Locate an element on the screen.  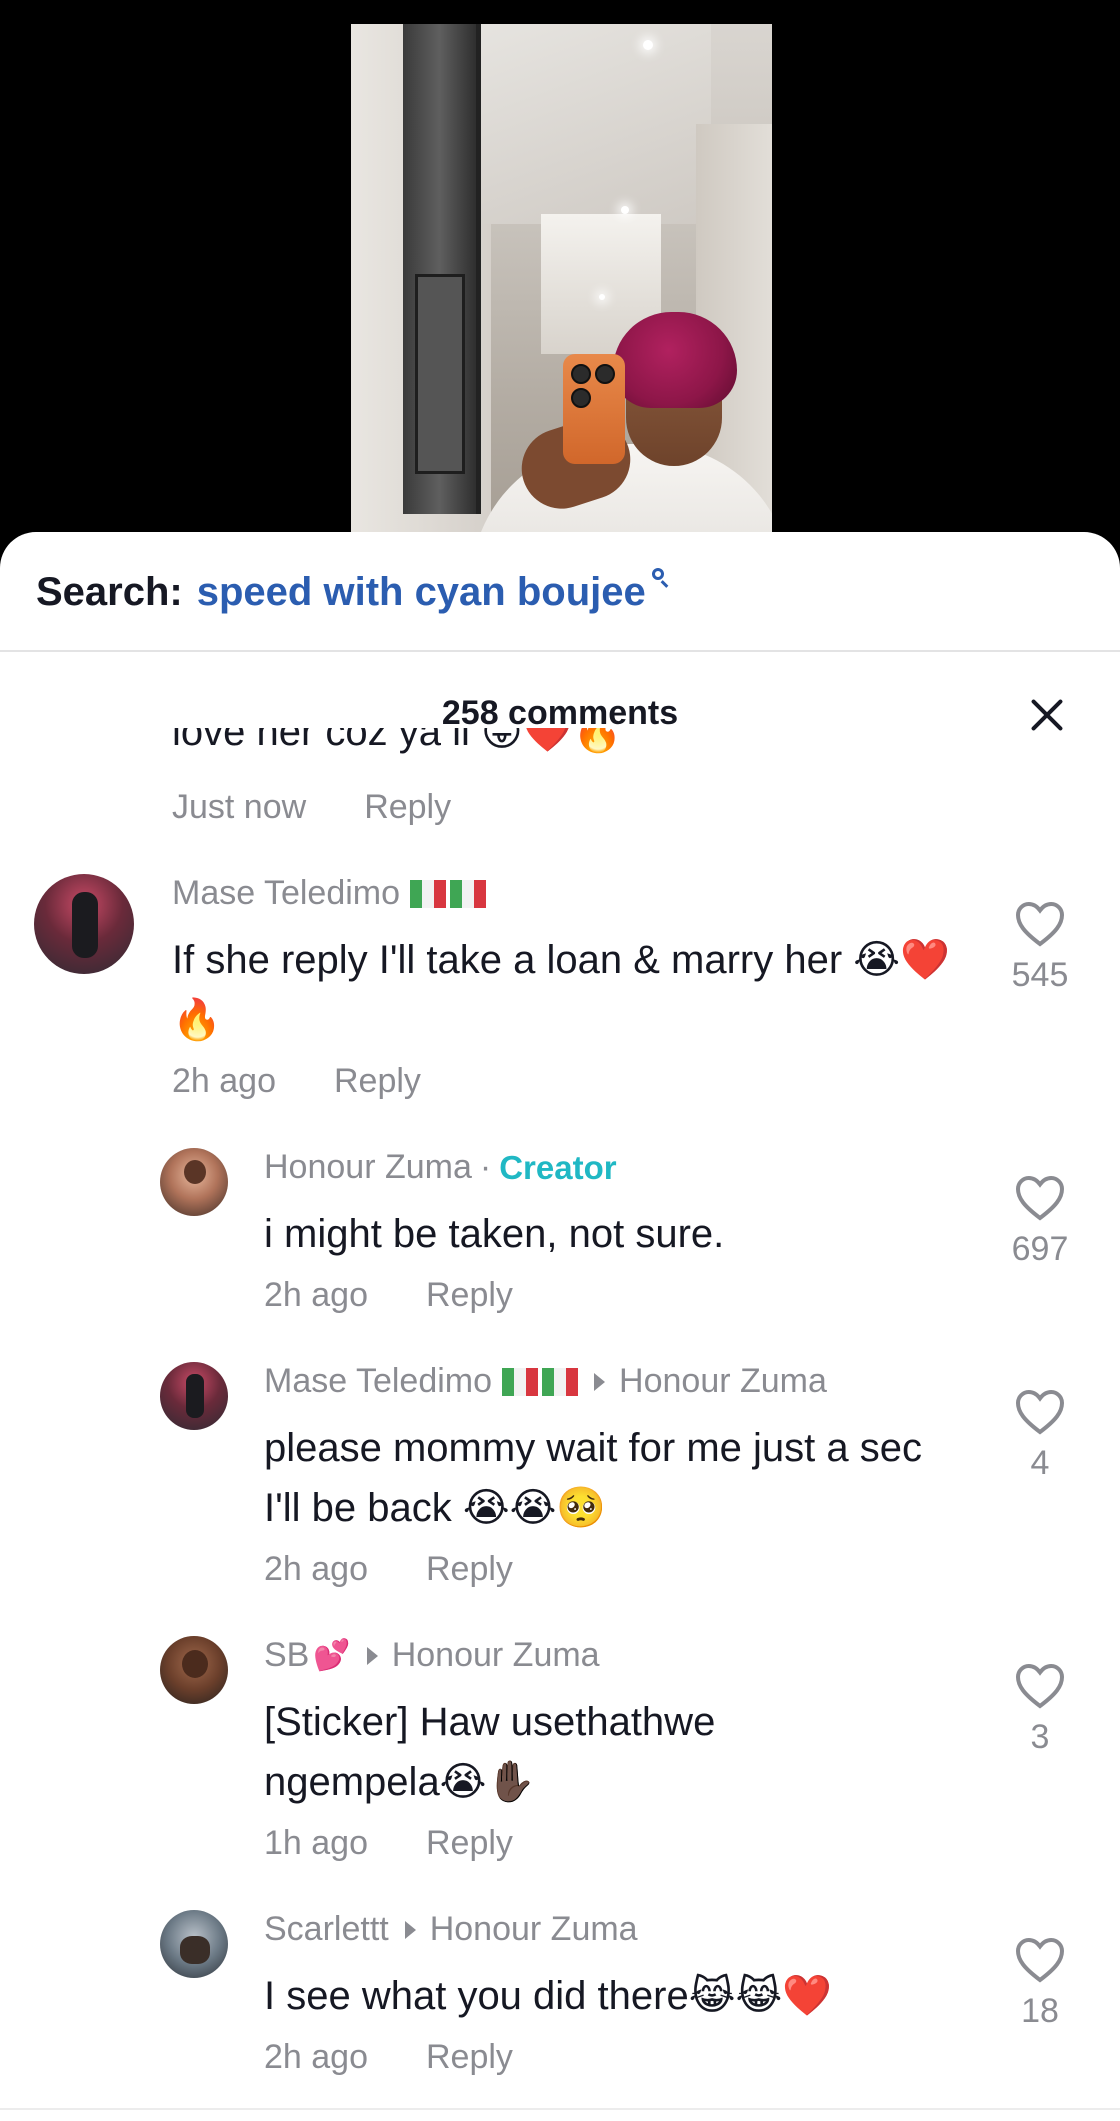
author-name: Honour Zuma is located at coordinates (368, 1167).